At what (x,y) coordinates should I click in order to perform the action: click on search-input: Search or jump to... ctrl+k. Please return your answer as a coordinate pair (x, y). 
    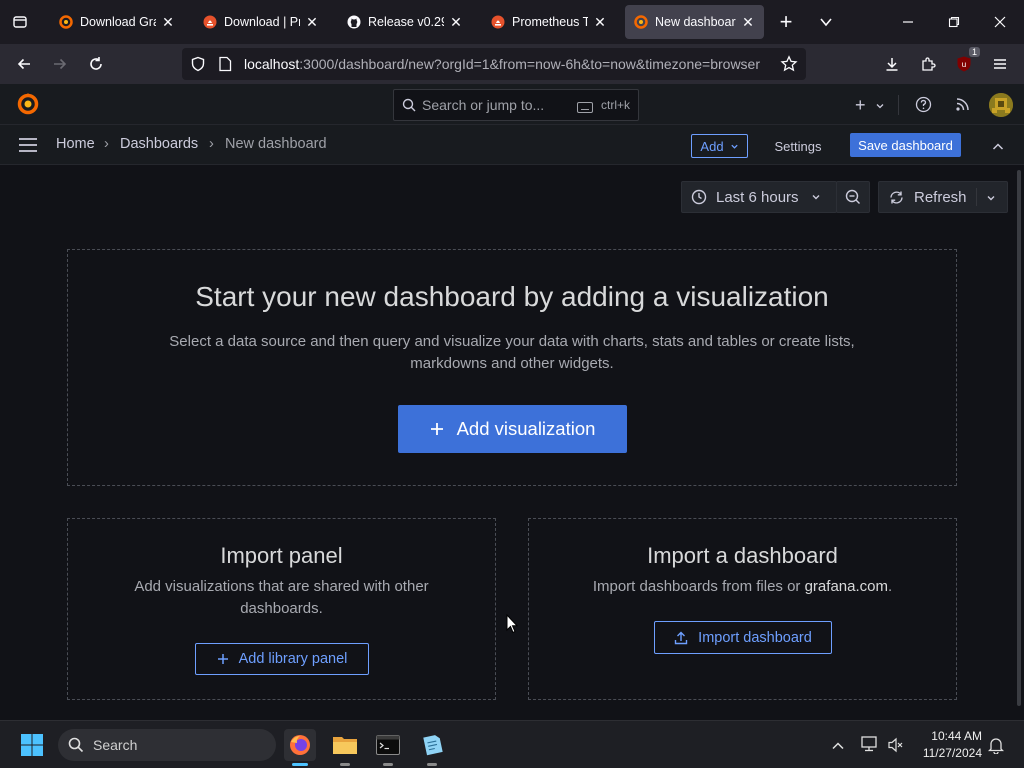
    Looking at the image, I should click on (516, 105).